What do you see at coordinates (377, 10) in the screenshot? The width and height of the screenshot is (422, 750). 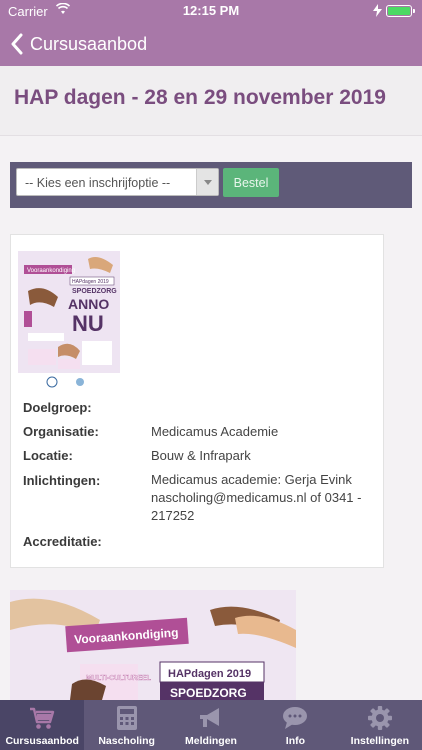 I see `charging-icon` at bounding box center [377, 10].